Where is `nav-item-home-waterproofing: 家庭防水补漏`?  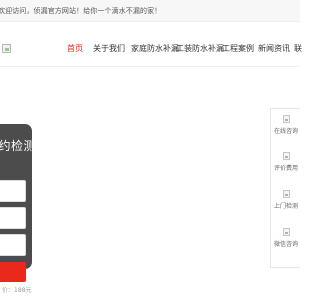
nav-item-home-waterproofing: 家庭防水补漏 is located at coordinates (155, 48).